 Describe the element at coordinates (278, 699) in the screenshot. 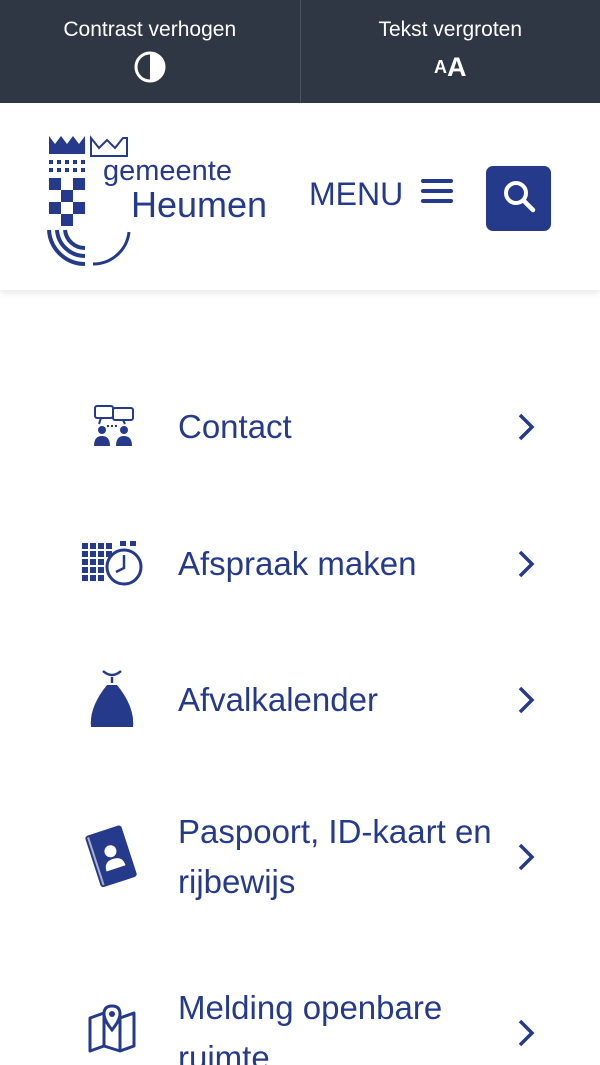

I see `nav-item-label: Afvalkalender` at that location.